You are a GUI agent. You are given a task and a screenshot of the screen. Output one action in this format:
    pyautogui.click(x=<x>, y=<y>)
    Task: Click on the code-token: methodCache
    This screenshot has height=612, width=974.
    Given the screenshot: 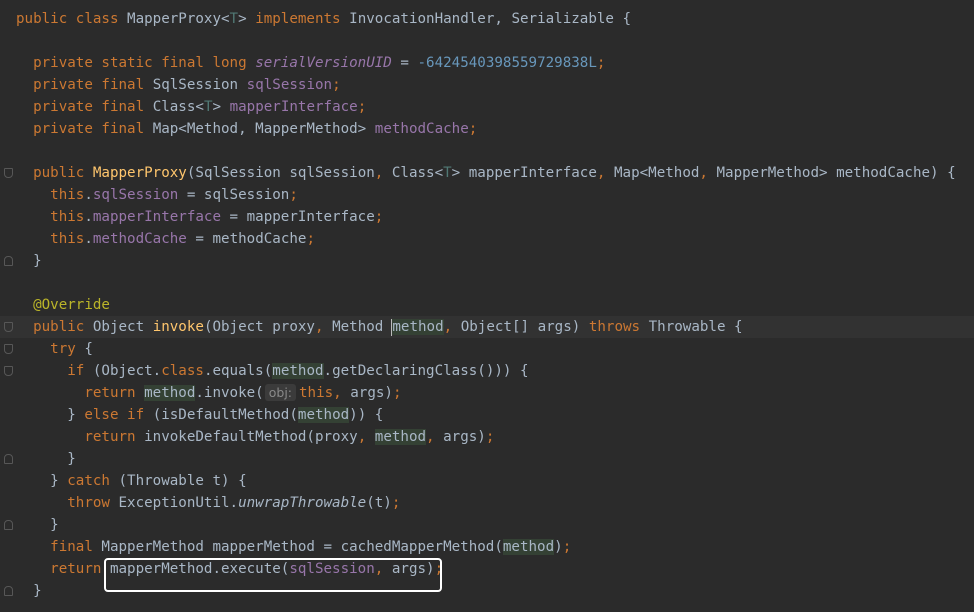 What is the action you would take?
    pyautogui.click(x=139, y=239)
    